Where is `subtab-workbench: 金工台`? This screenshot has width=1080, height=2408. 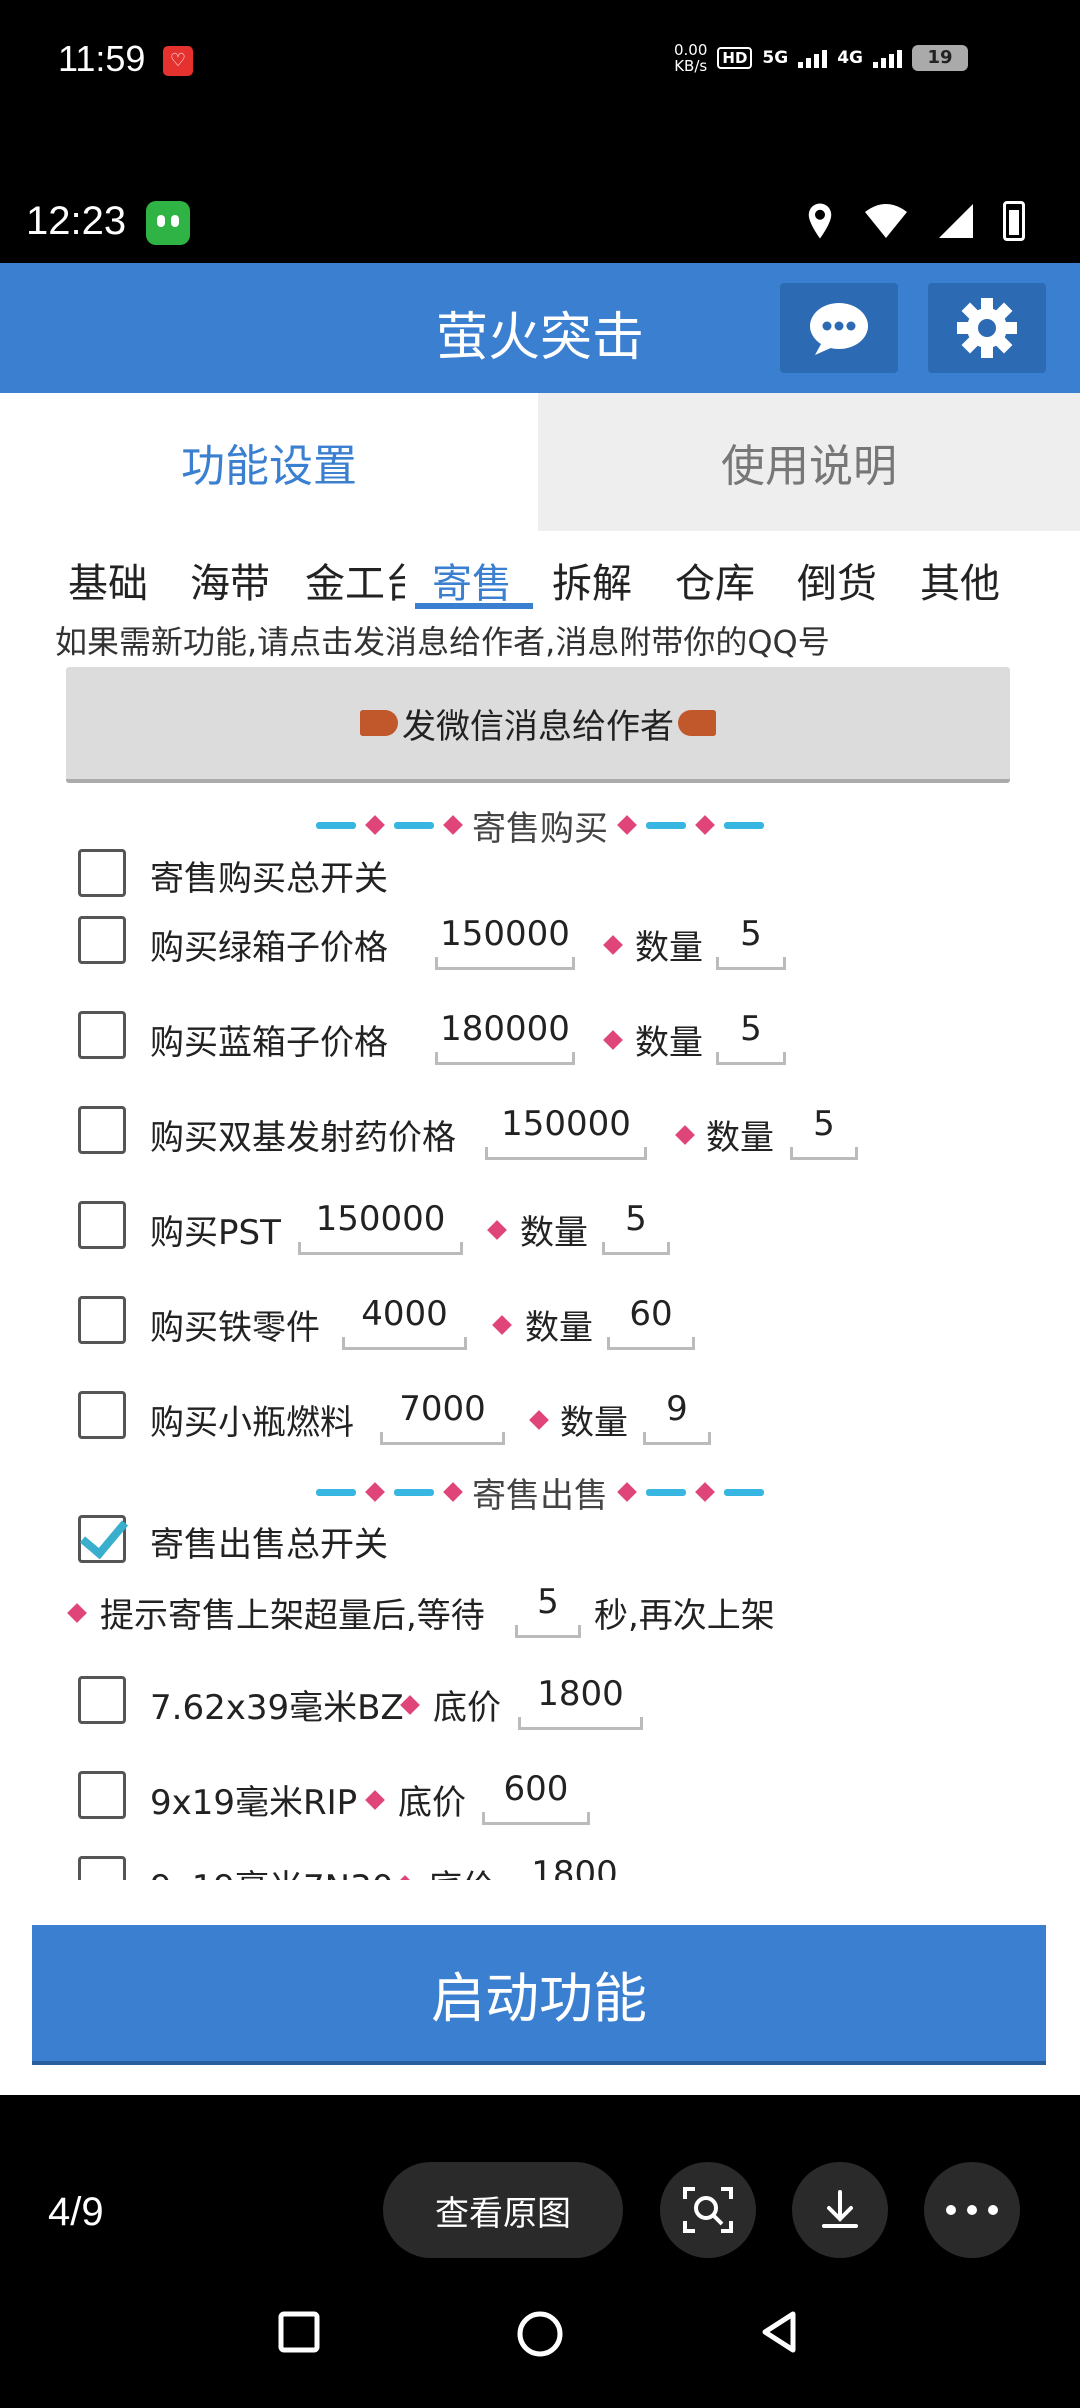 subtab-workbench: 金工台 is located at coordinates (355, 580).